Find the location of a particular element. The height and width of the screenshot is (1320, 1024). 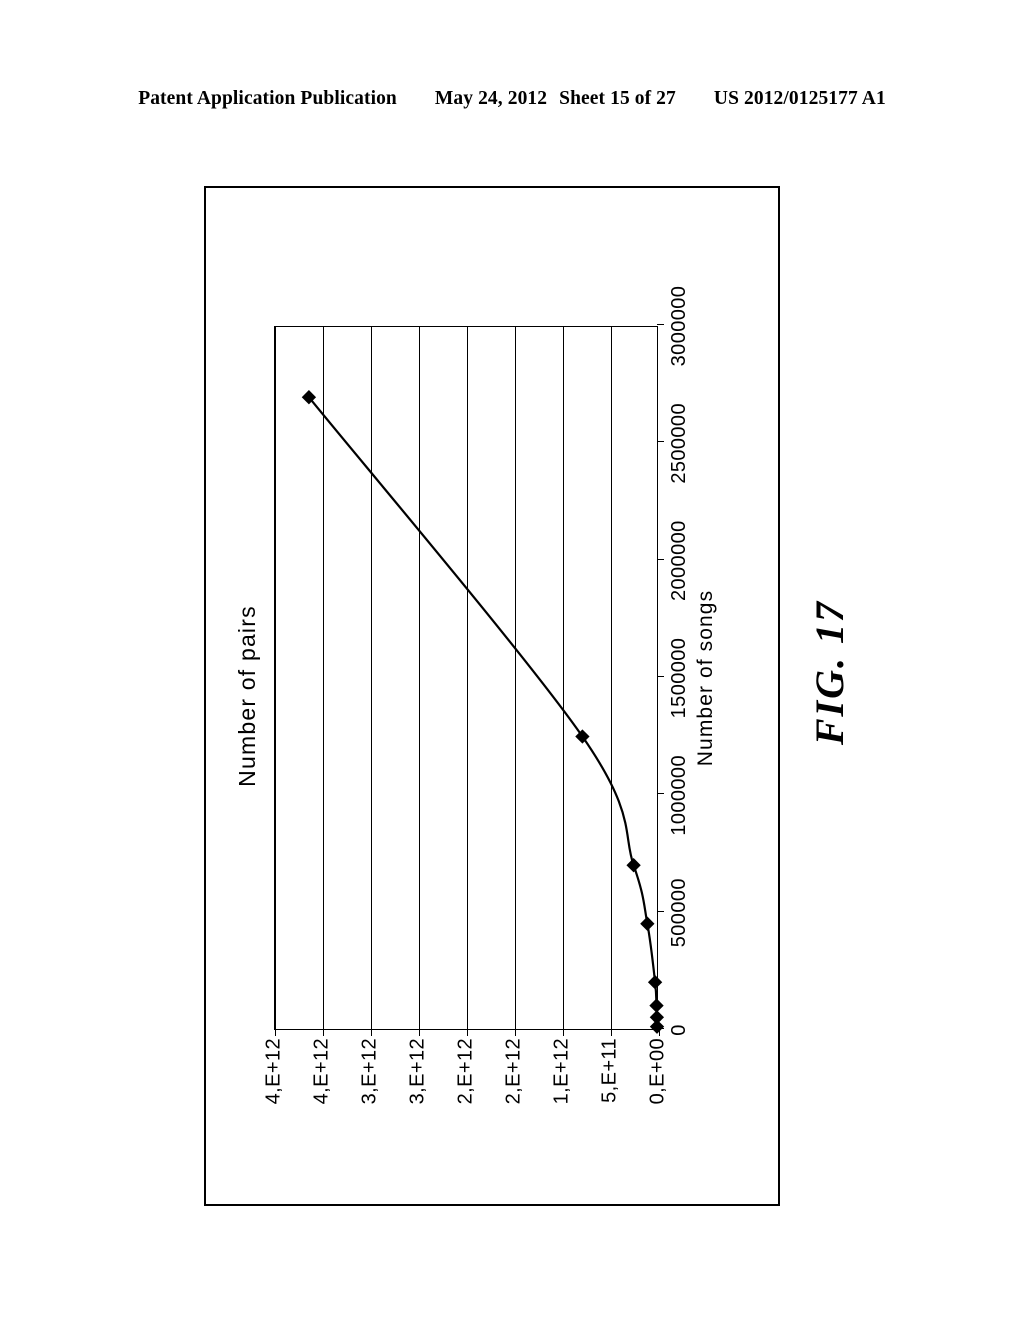

x-axis-tick-label: 2000000 is located at coordinates (679, 561).